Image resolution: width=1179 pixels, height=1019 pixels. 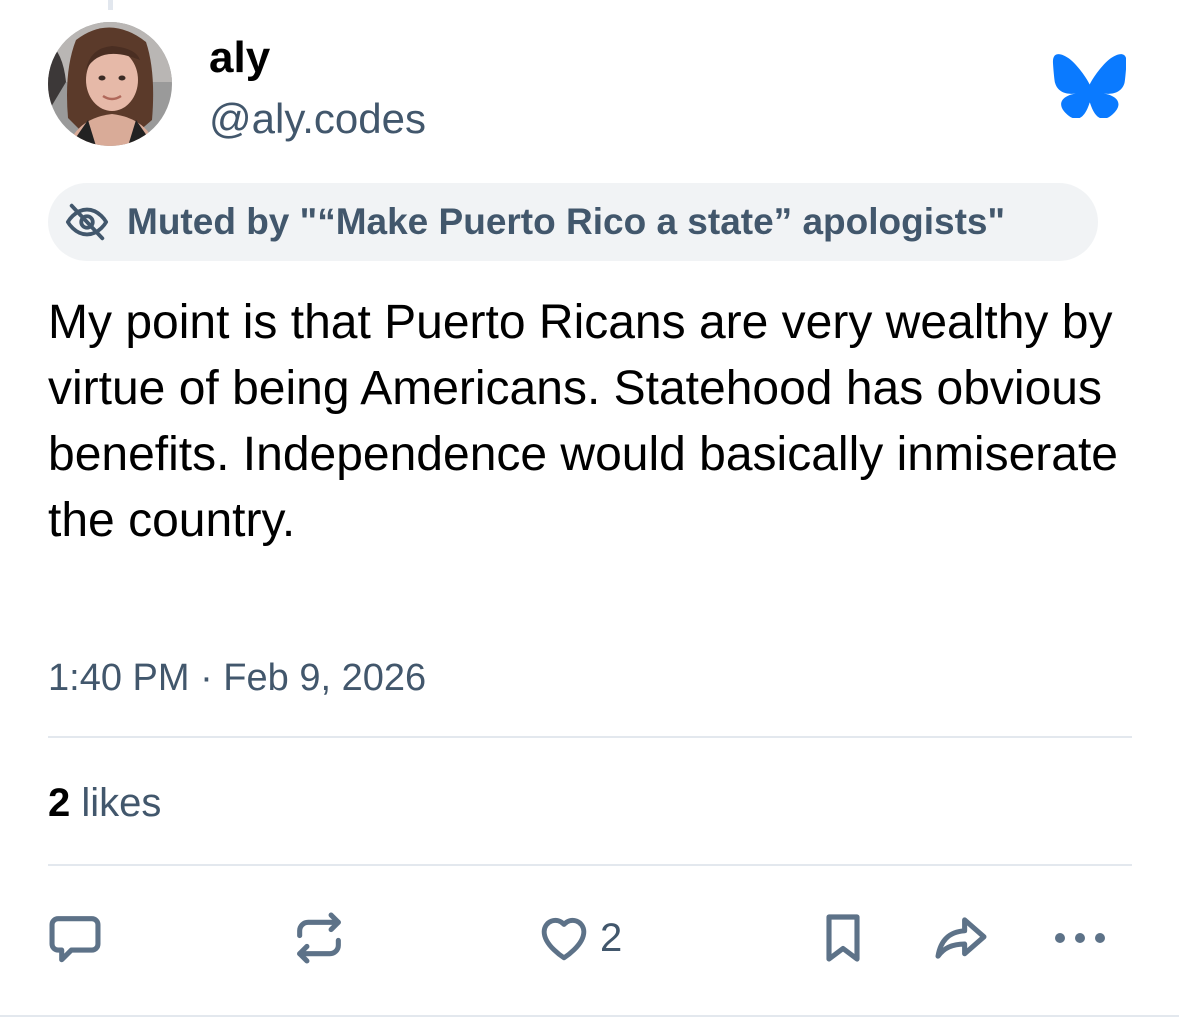 I want to click on more-icon, so click(x=1082, y=938).